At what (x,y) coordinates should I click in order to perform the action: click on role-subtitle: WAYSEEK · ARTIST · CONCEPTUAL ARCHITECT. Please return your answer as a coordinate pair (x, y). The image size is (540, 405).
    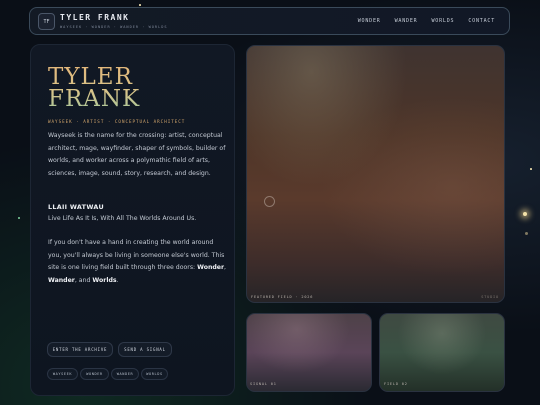
    Looking at the image, I should click on (117, 121).